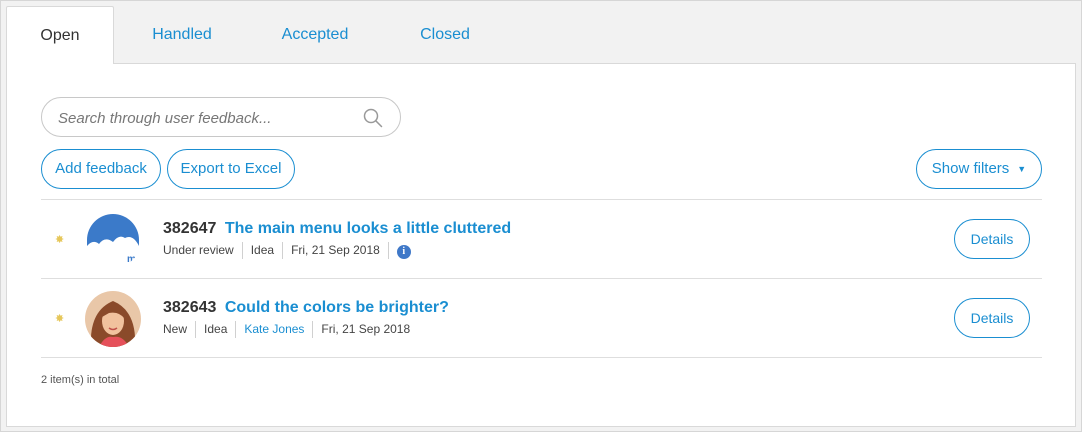 The height and width of the screenshot is (432, 1082). What do you see at coordinates (113, 319) in the screenshot?
I see `user-photo-avatar` at bounding box center [113, 319].